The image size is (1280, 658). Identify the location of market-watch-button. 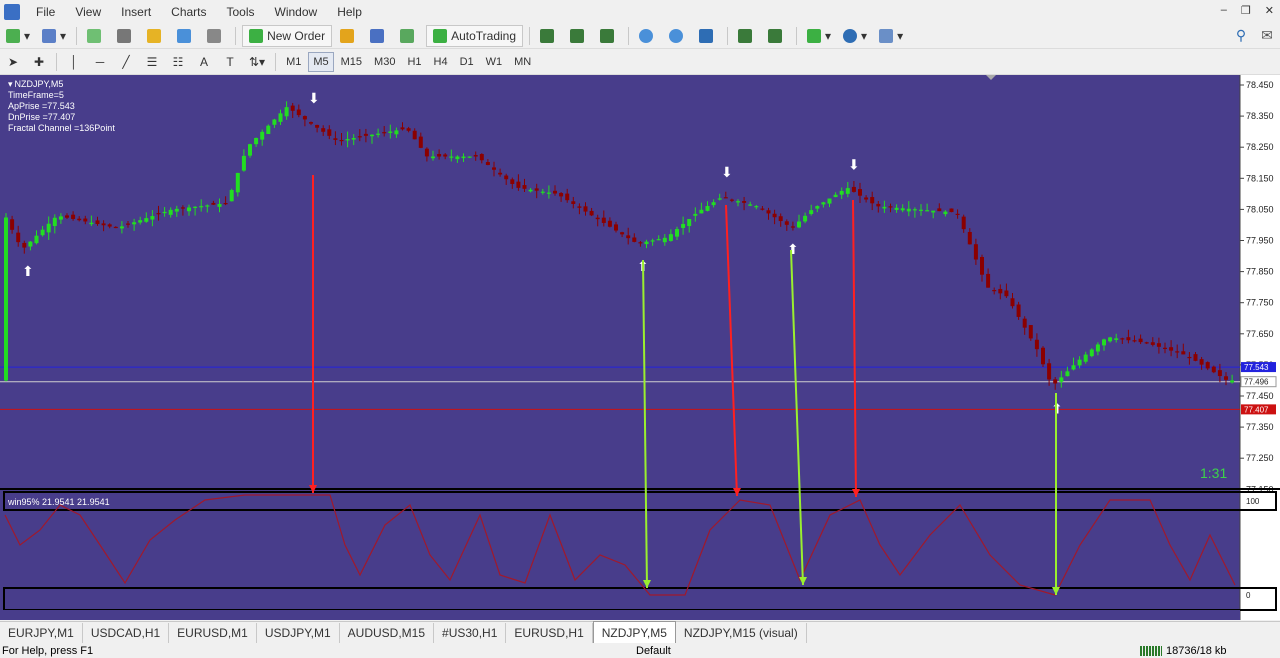
(96, 36).